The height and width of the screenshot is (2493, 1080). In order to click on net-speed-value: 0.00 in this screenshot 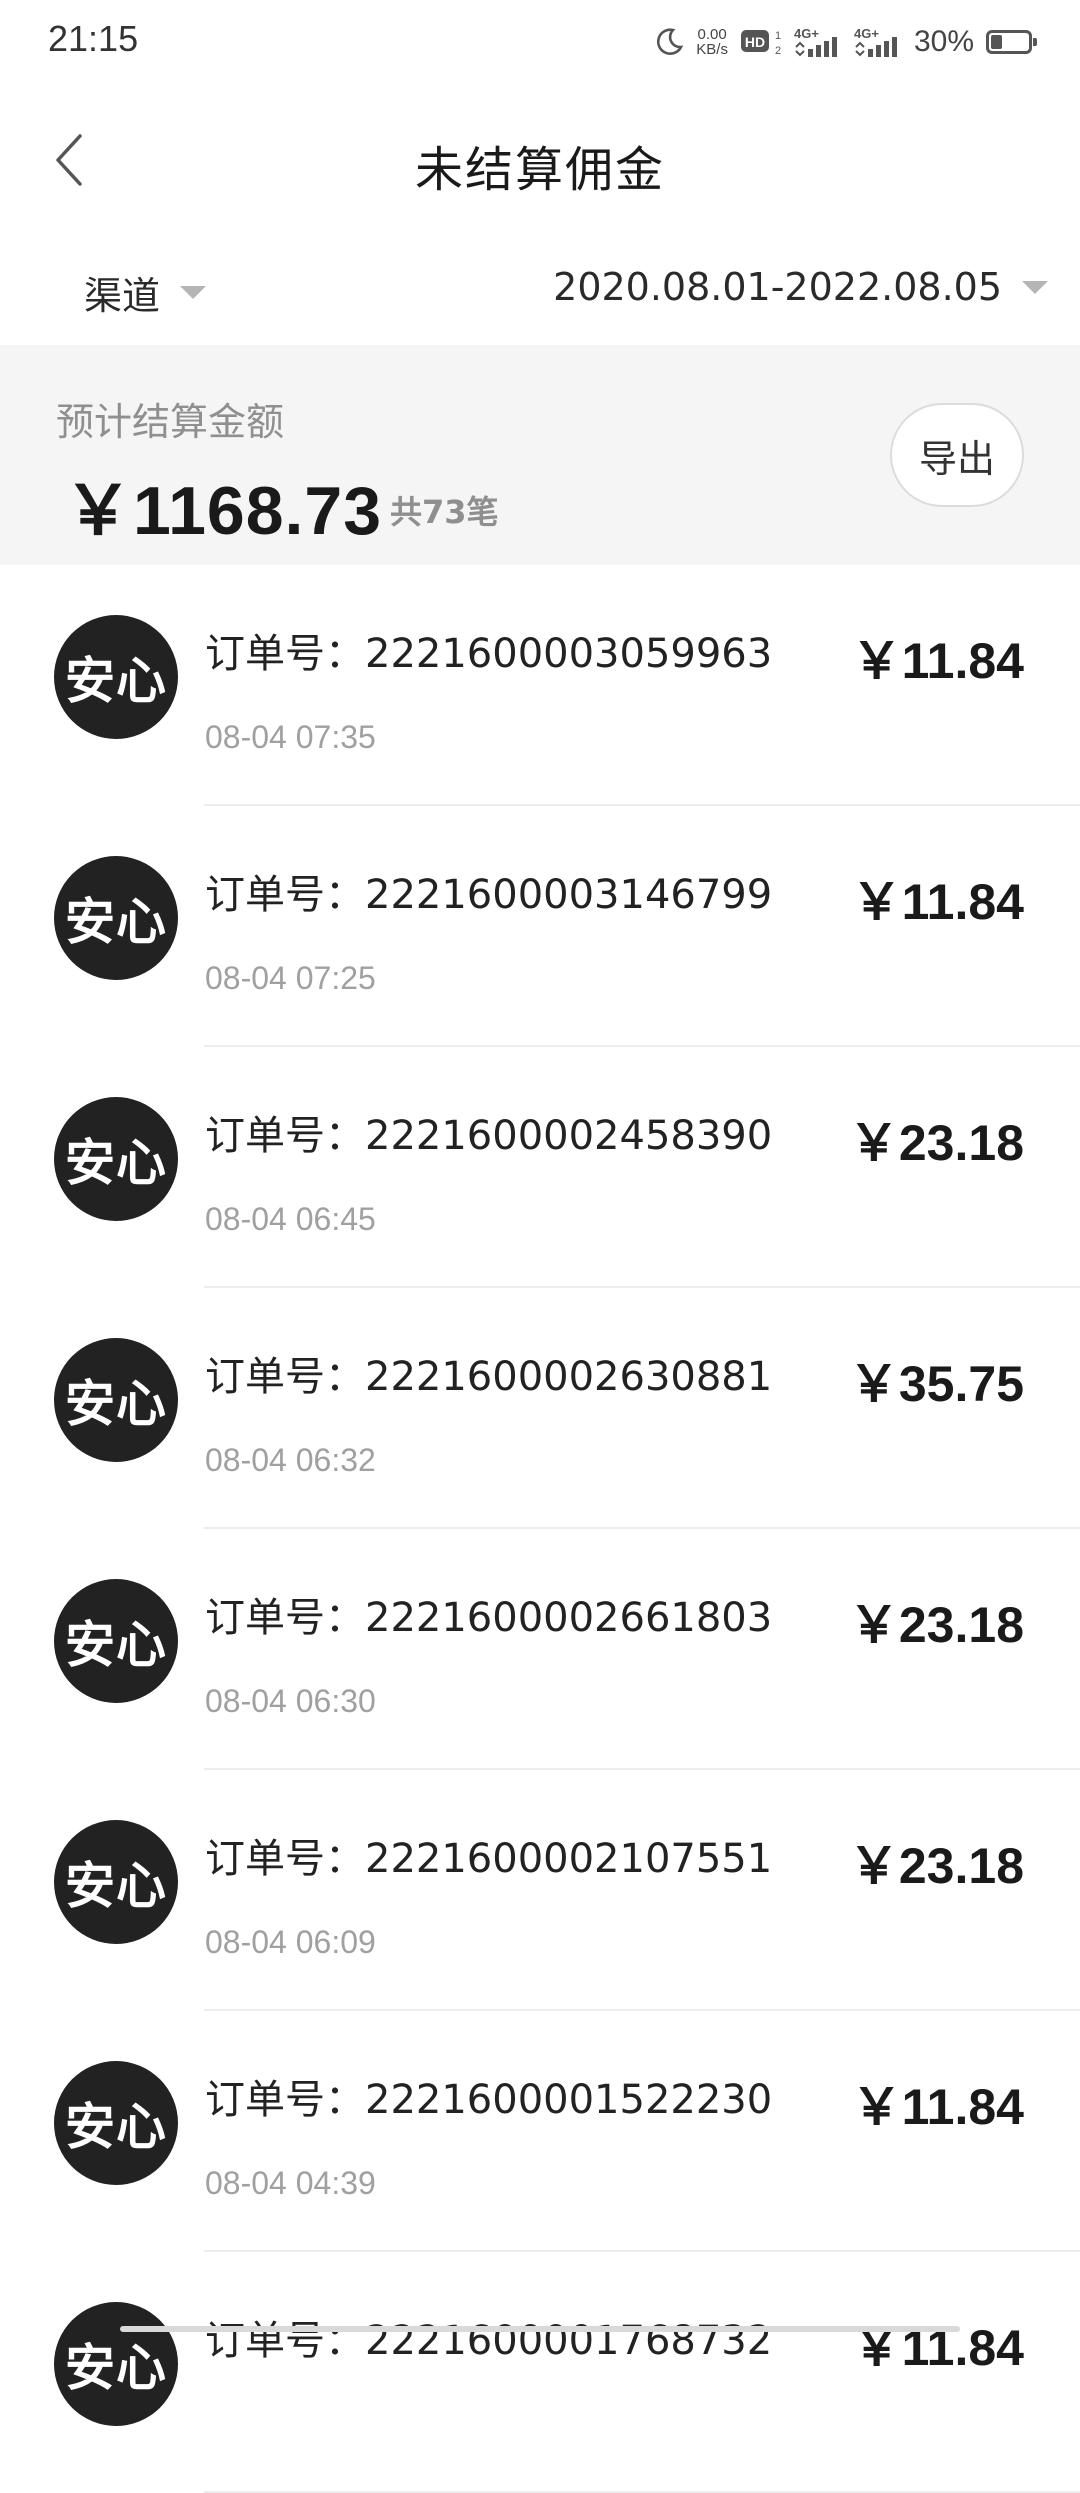, I will do `click(712, 34)`.